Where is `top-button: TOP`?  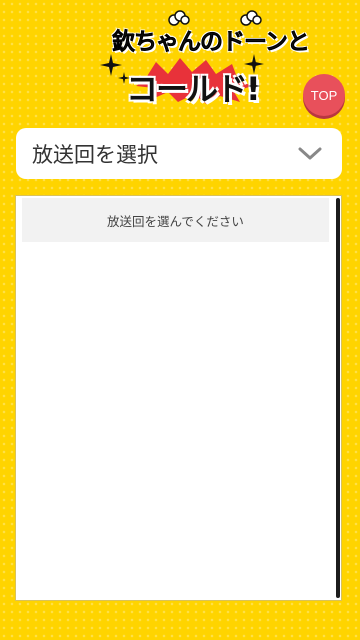 top-button: TOP is located at coordinates (324, 95).